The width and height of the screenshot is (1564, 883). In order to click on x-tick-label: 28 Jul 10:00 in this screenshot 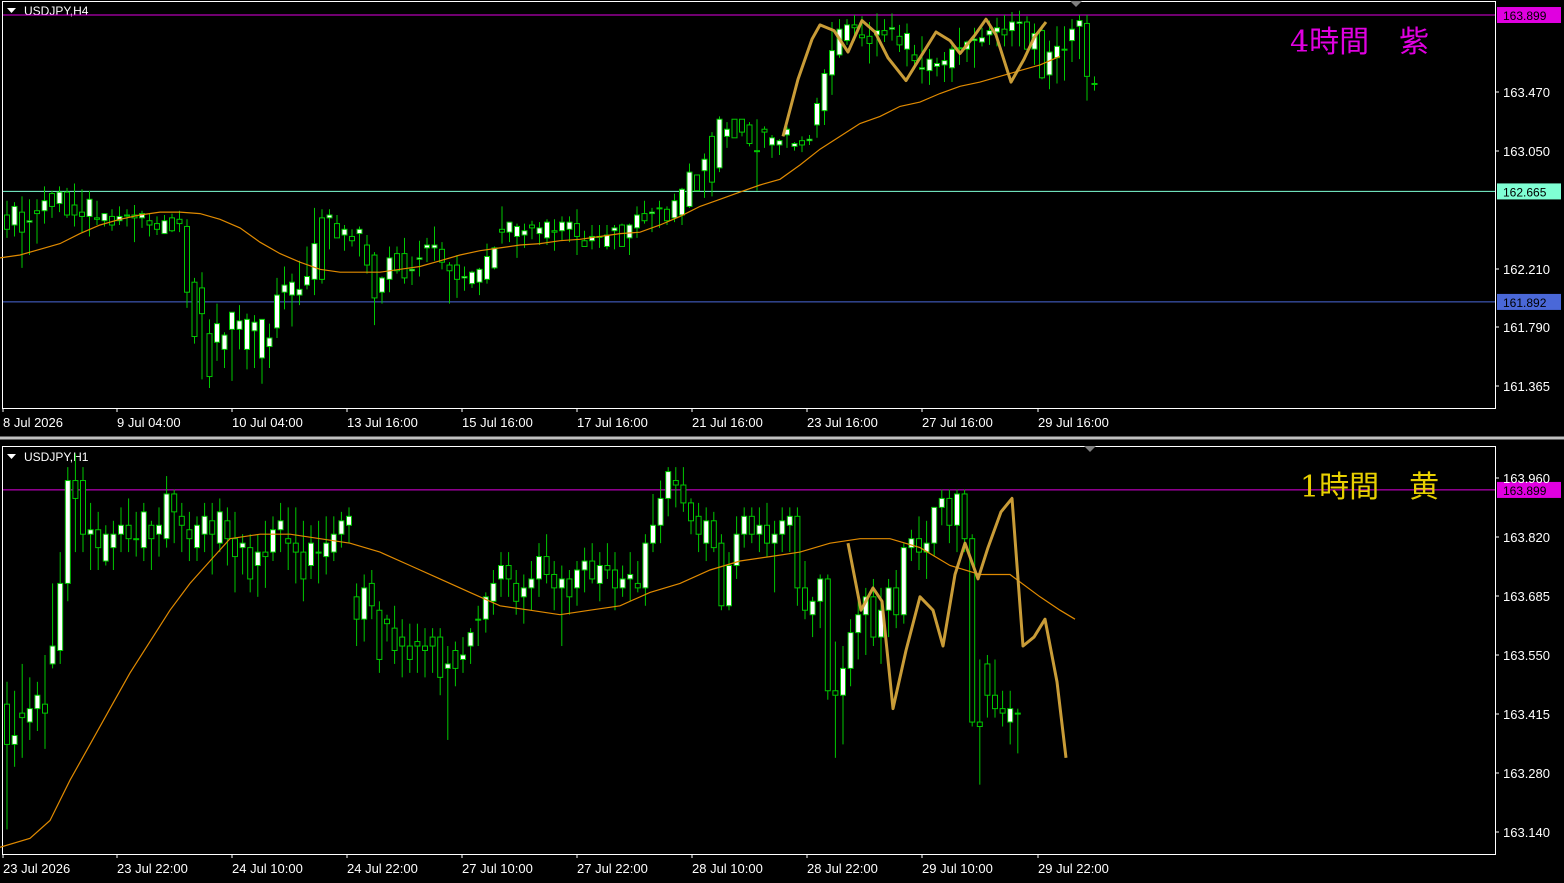, I will do `click(727, 868)`.